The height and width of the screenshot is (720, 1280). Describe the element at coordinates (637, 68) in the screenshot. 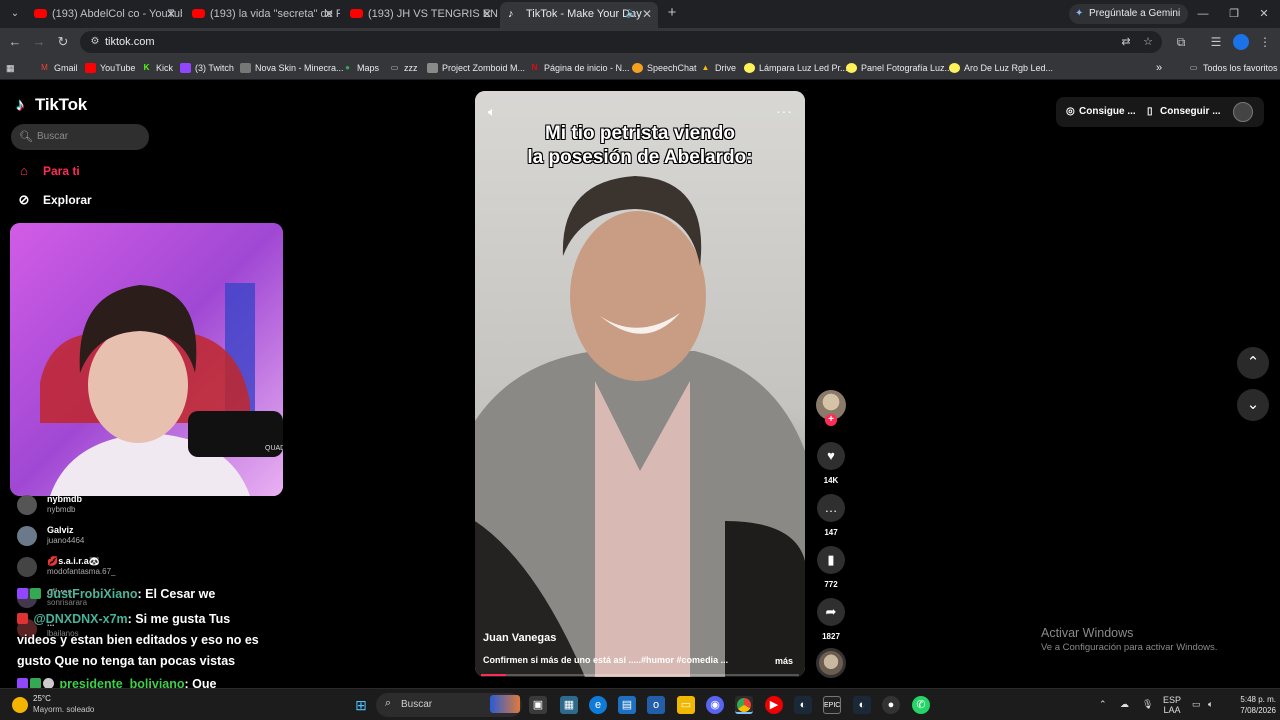

I see `speechchat-icon` at that location.